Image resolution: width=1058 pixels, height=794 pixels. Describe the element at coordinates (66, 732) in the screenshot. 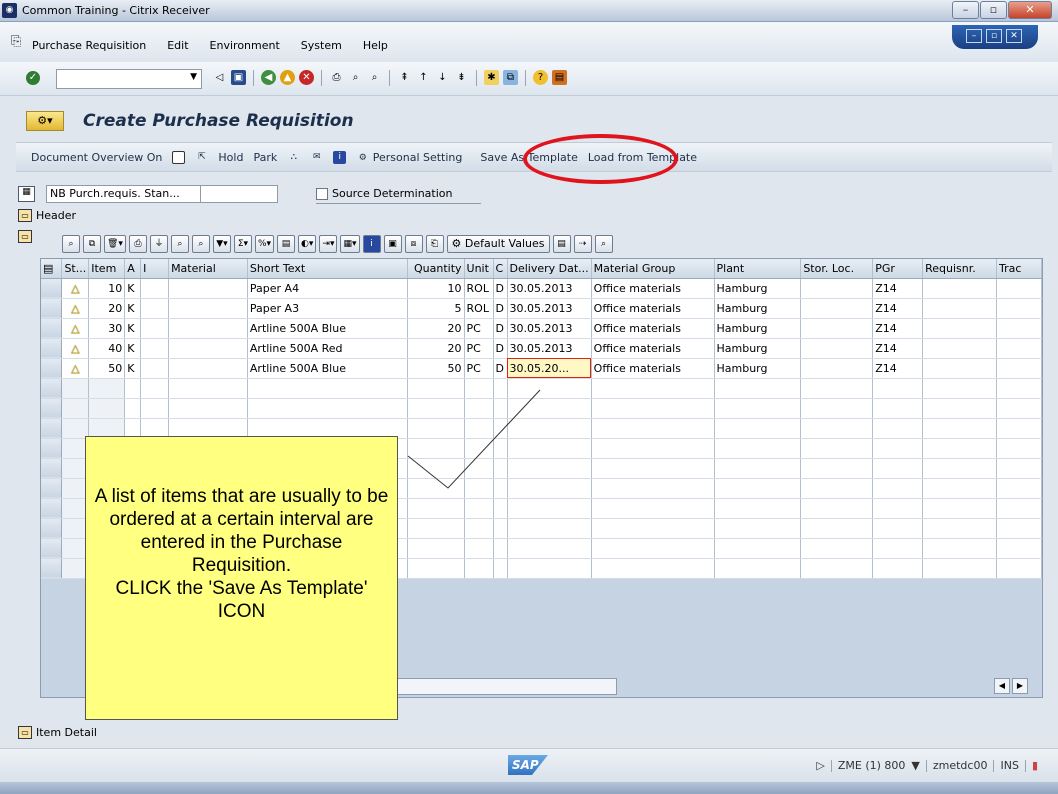

I see `item-detail-label: Item Detail` at that location.